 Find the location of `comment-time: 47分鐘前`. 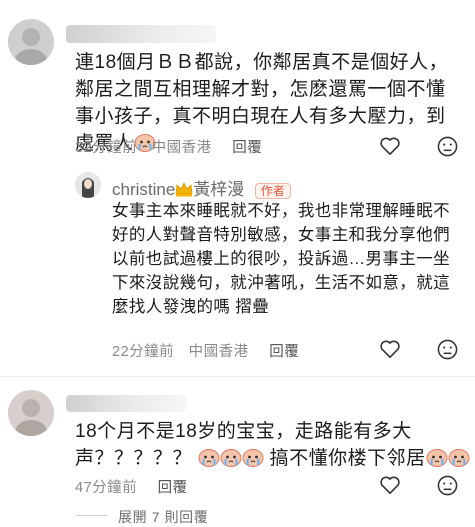

comment-time: 47分鐘前 is located at coordinates (106, 488).